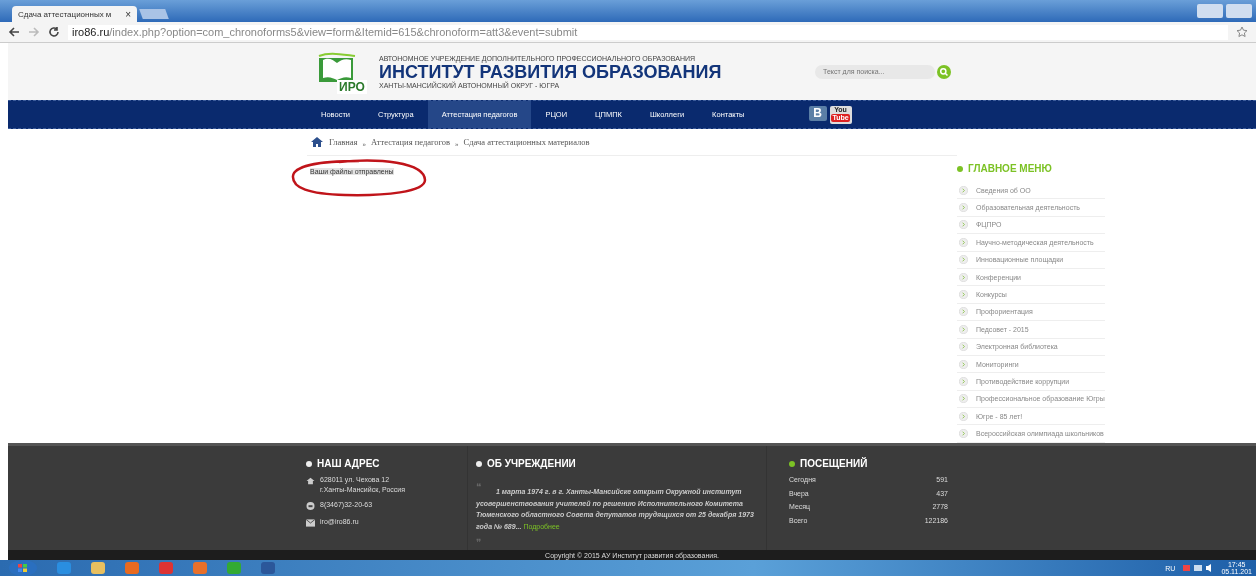  Describe the element at coordinates (154, 14) in the screenshot. I see `new-tab-button` at that location.